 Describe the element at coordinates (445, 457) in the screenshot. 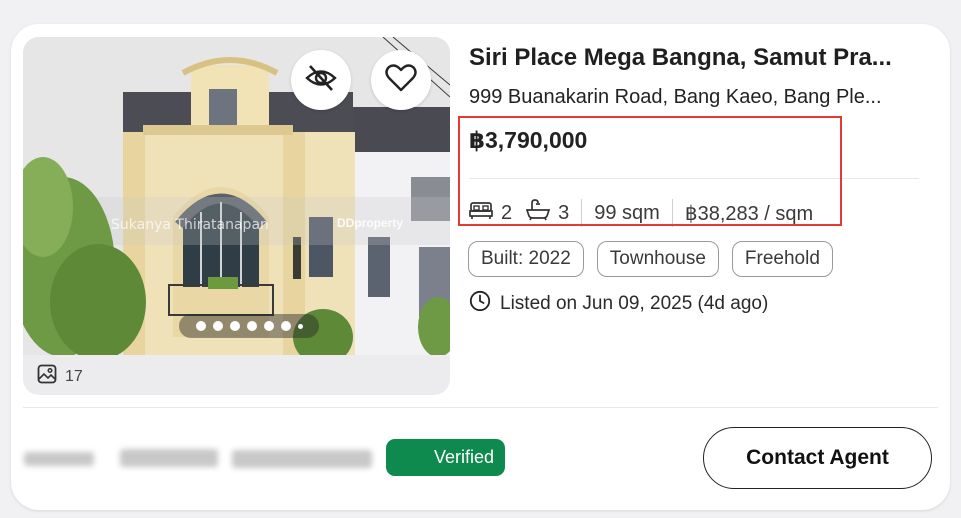

I see `verified-badge: Verified` at that location.